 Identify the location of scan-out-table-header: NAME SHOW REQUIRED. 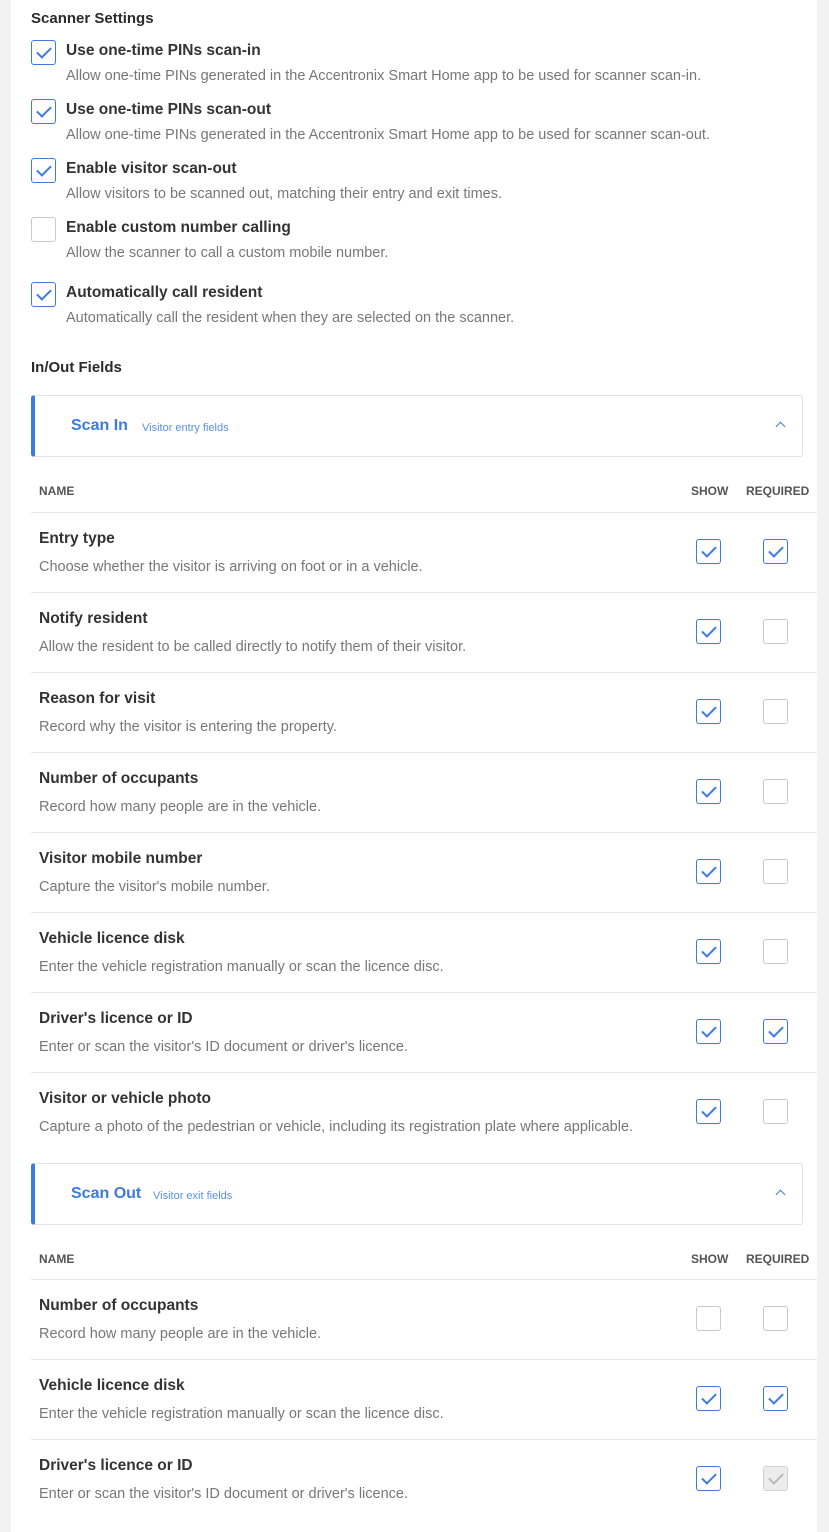
(424, 1260).